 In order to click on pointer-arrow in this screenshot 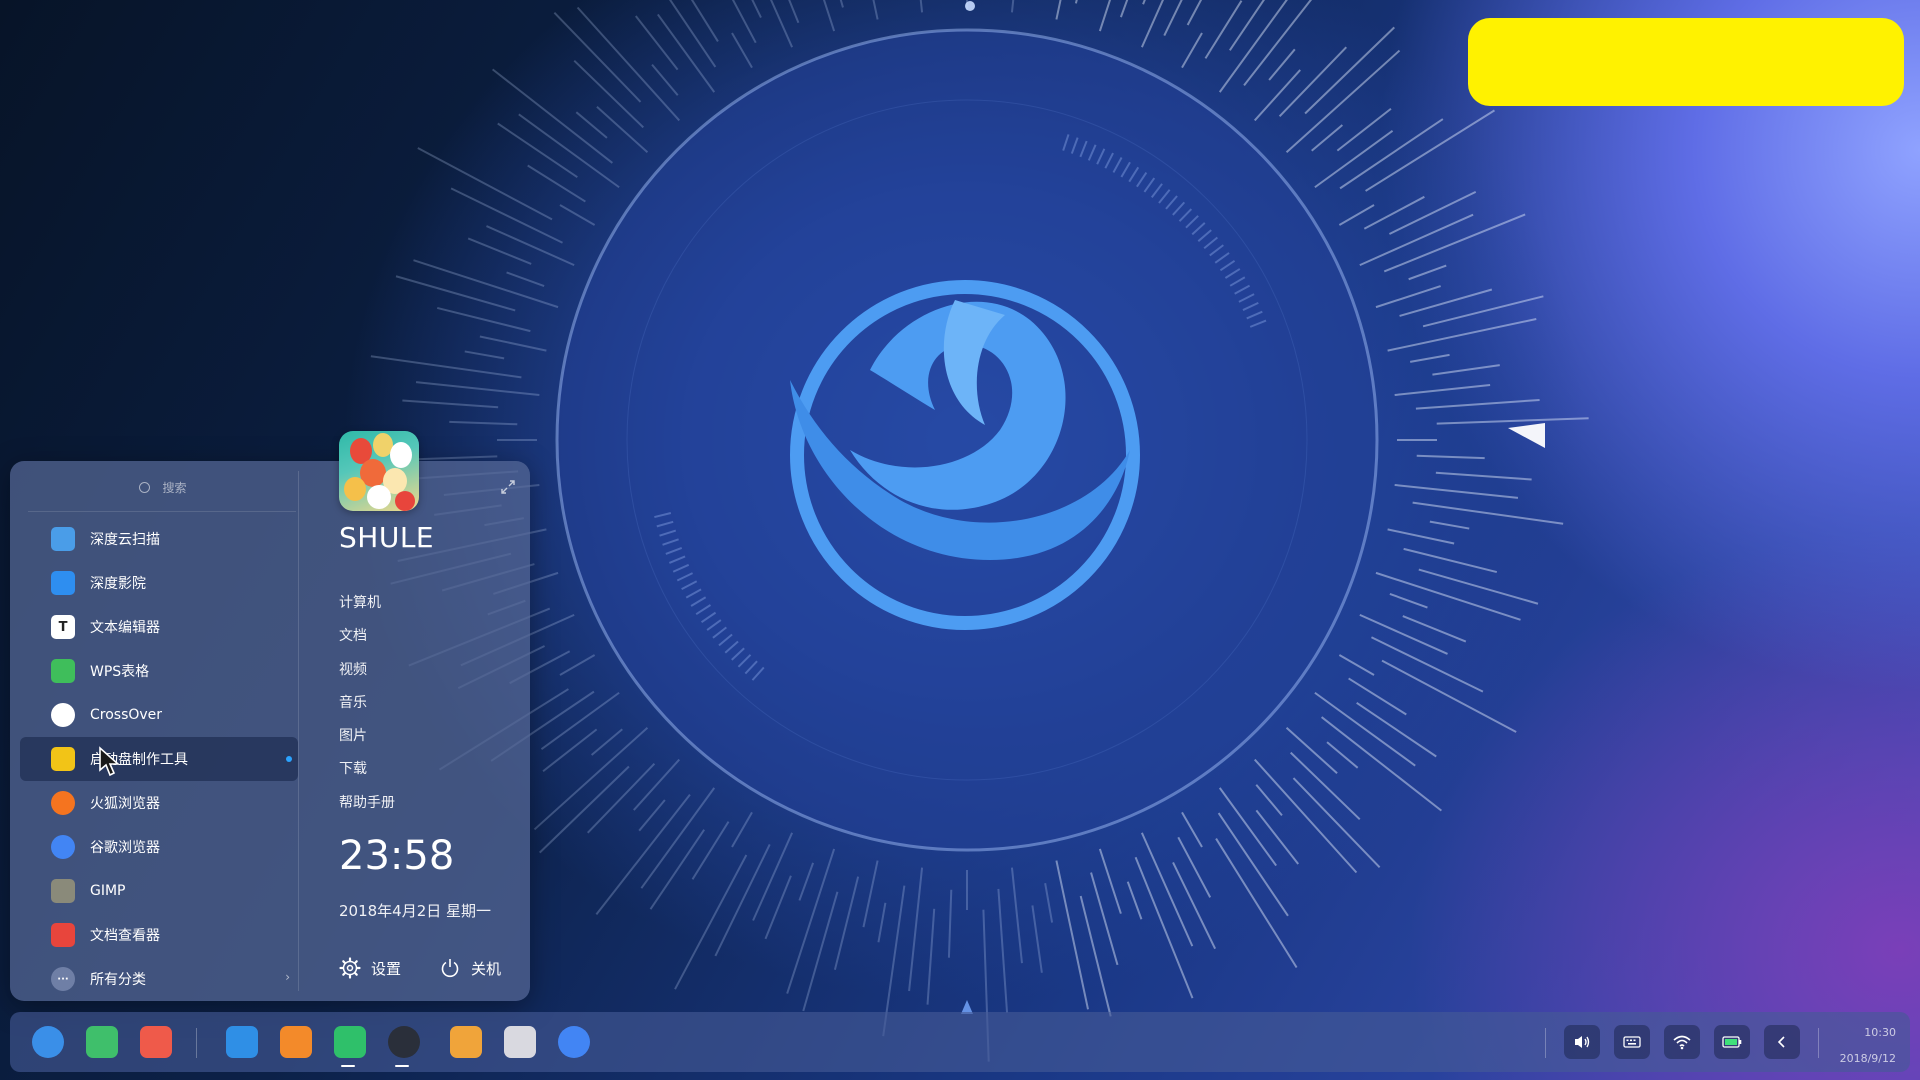, I will do `click(1526, 435)`.